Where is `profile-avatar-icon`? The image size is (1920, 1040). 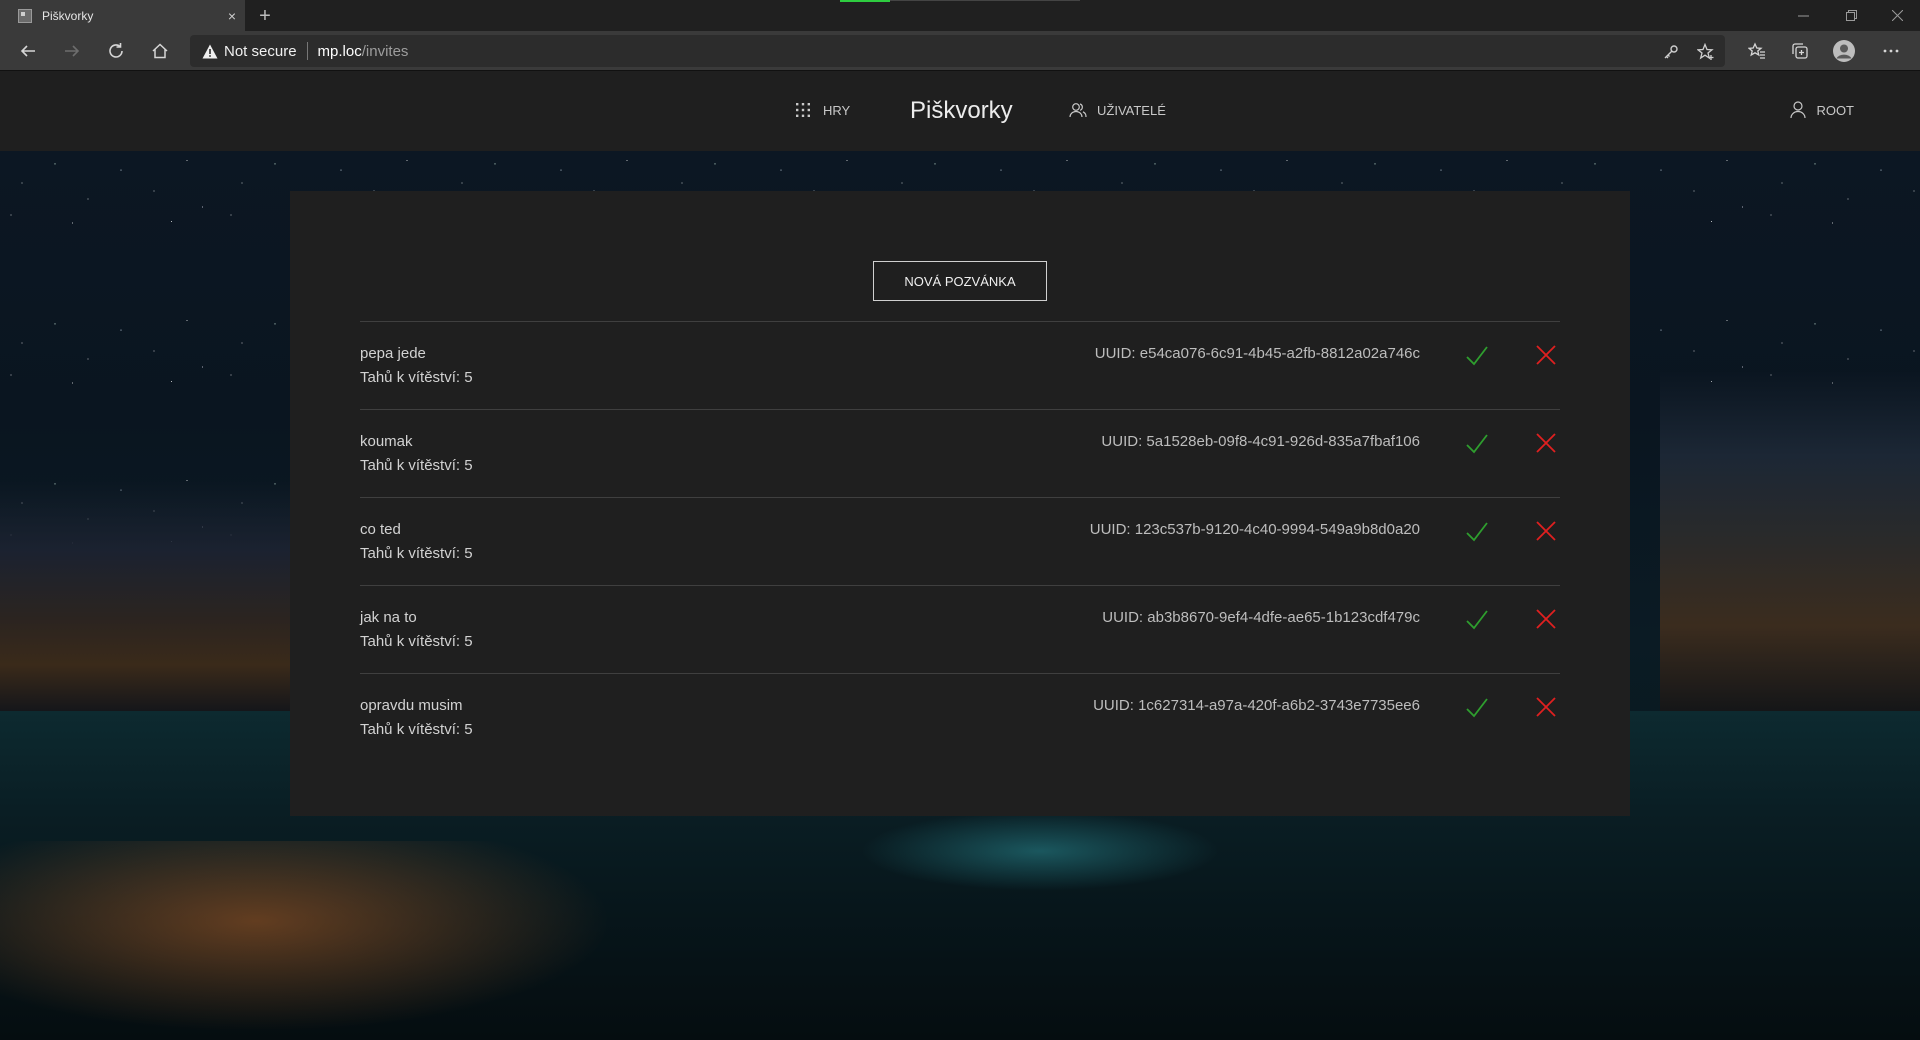
profile-avatar-icon is located at coordinates (1844, 51).